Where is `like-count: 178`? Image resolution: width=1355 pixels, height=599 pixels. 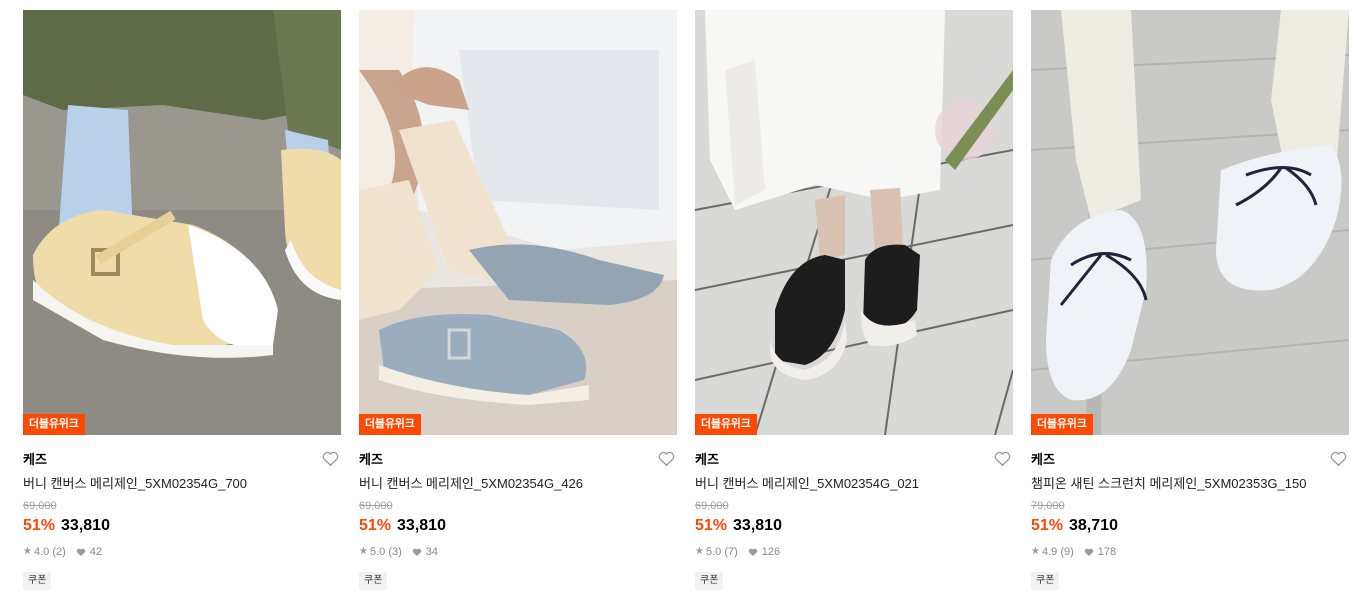 like-count: 178 is located at coordinates (1107, 552).